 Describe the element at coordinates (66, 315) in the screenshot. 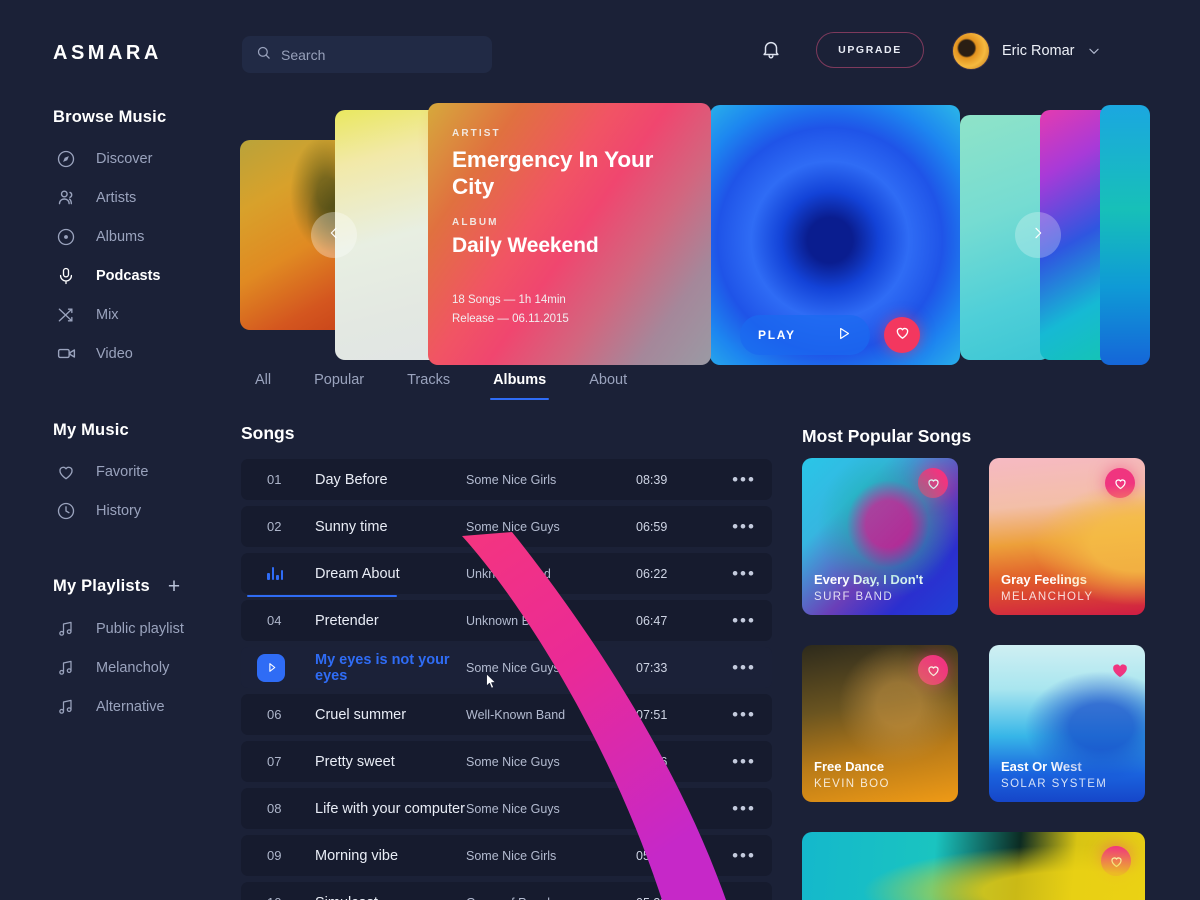

I see `shuffle-icon` at that location.